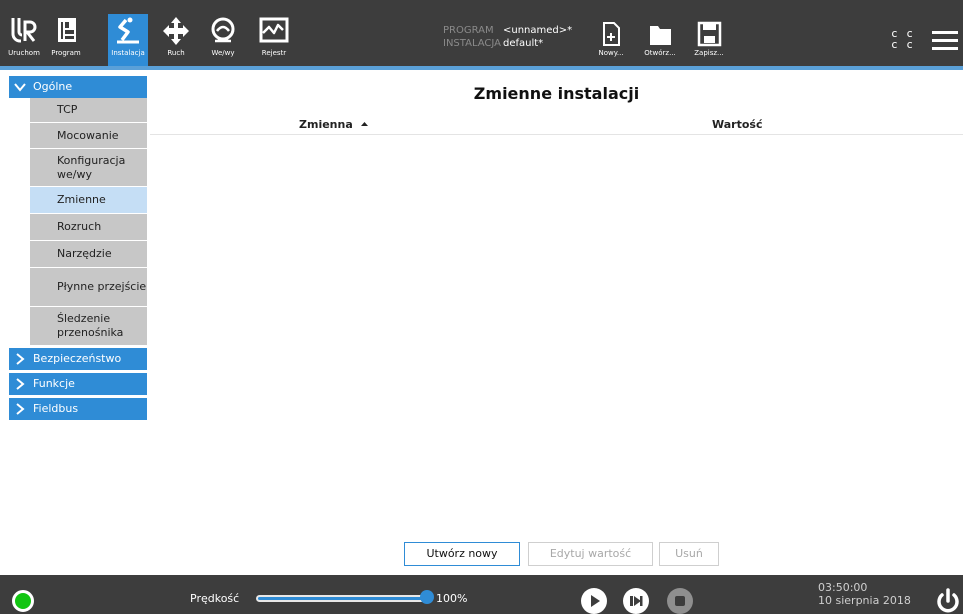  I want to click on top-bar-accent, so click(481, 68).